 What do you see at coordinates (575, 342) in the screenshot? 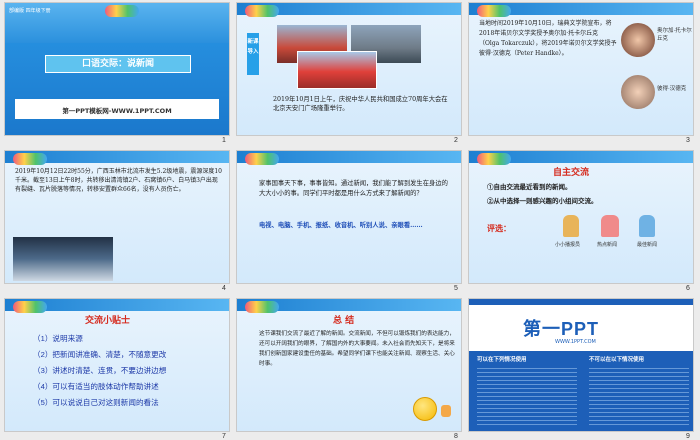
I see `brand-url: WWW.1PPT.COM` at bounding box center [575, 342].